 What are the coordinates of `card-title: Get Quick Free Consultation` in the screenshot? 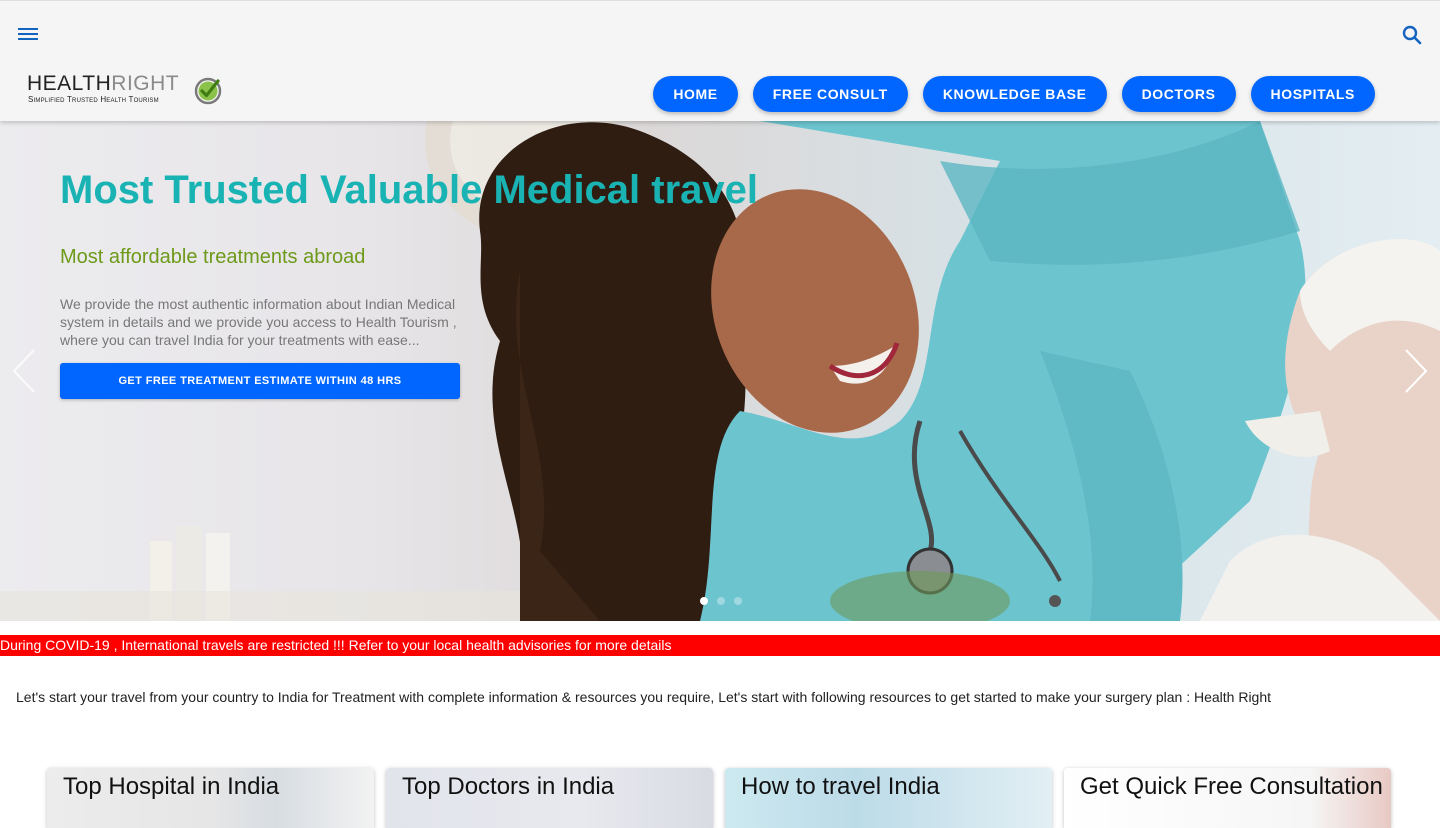 It's located at (1231, 786).